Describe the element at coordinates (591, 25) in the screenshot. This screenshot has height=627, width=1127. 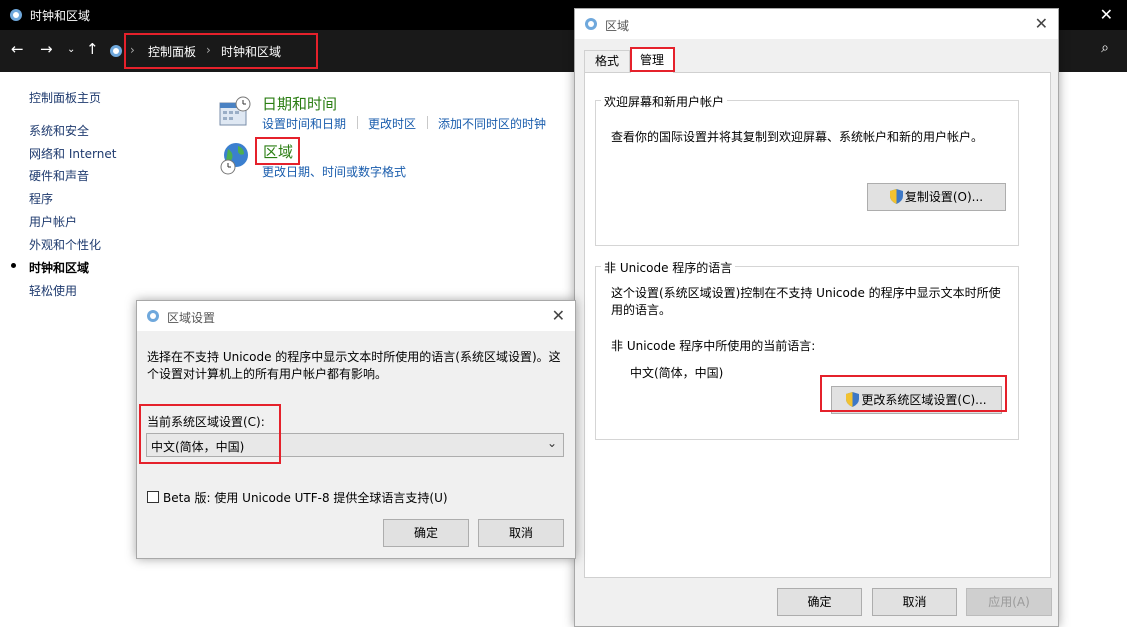
I see `region-app-icon` at that location.